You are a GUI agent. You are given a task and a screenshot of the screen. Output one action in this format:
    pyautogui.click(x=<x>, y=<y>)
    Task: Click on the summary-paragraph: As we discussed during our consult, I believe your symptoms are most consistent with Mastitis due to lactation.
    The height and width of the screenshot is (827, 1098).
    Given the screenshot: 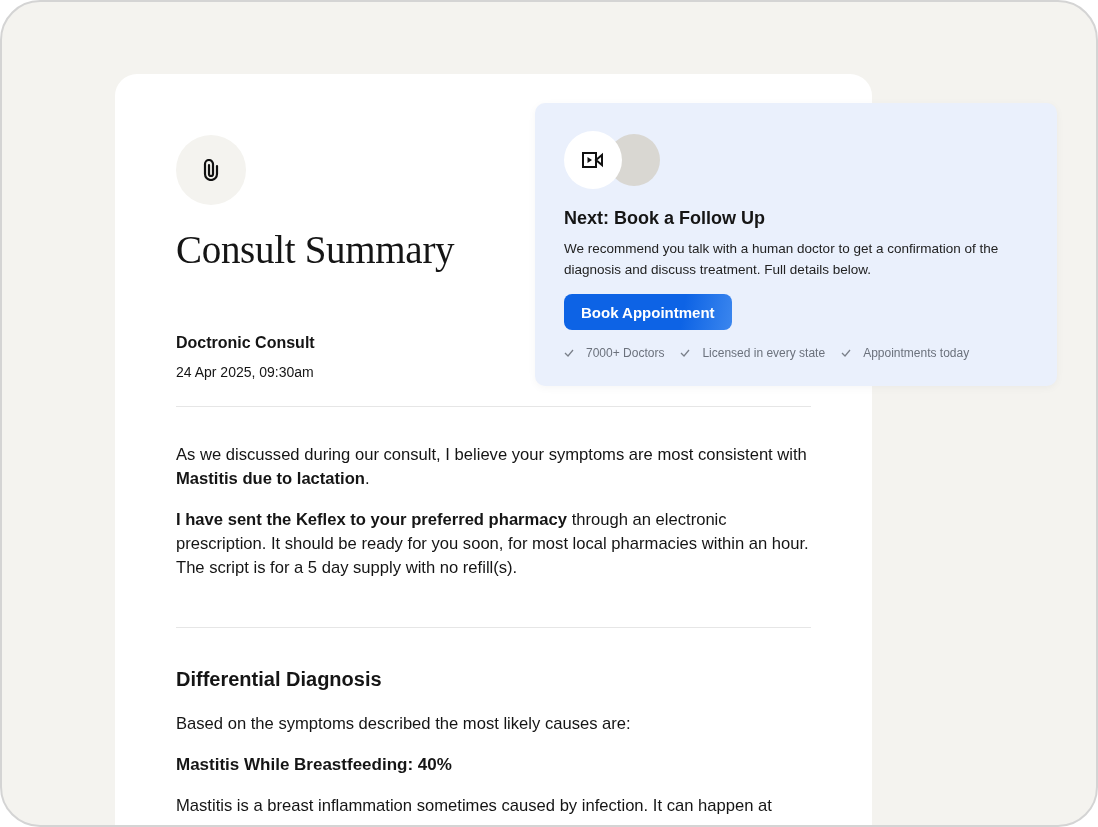 What is the action you would take?
    pyautogui.click(x=492, y=467)
    